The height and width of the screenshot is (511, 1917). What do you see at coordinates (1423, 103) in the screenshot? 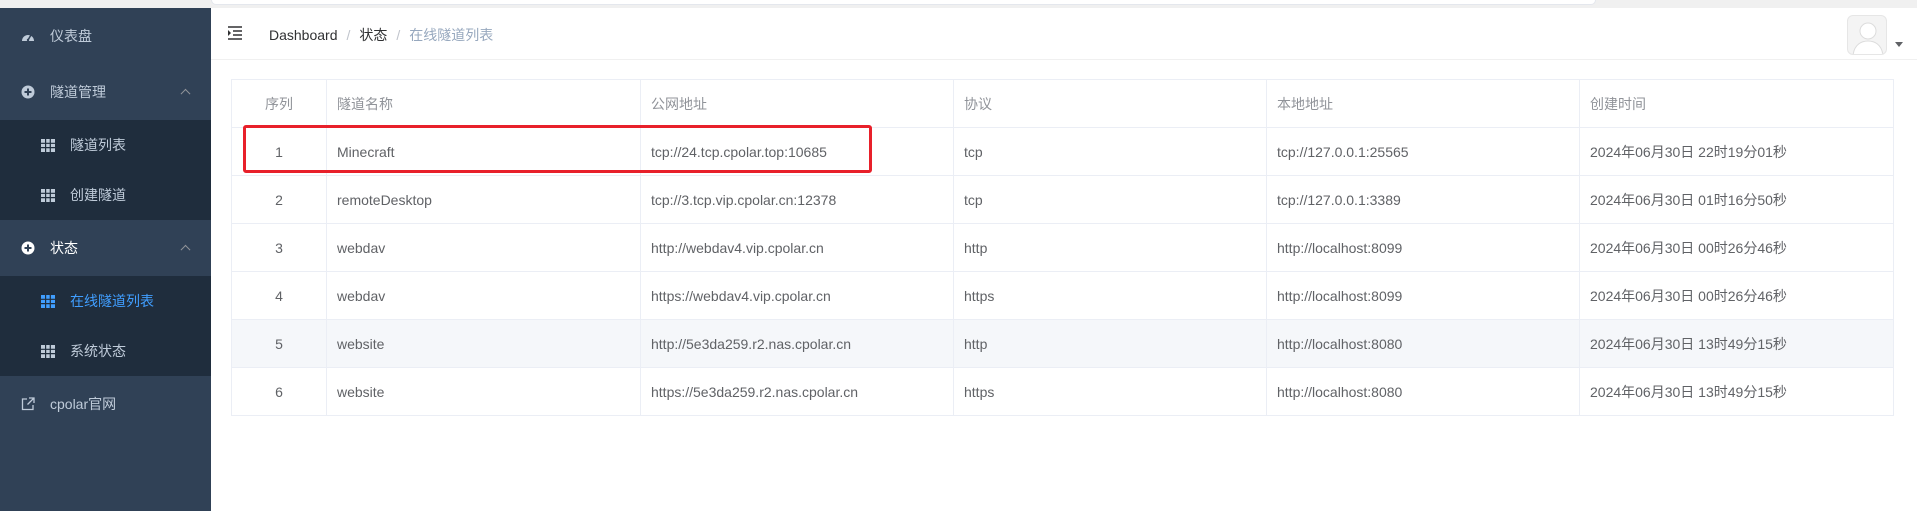
I see `column-header-local-address: 本地地址` at bounding box center [1423, 103].